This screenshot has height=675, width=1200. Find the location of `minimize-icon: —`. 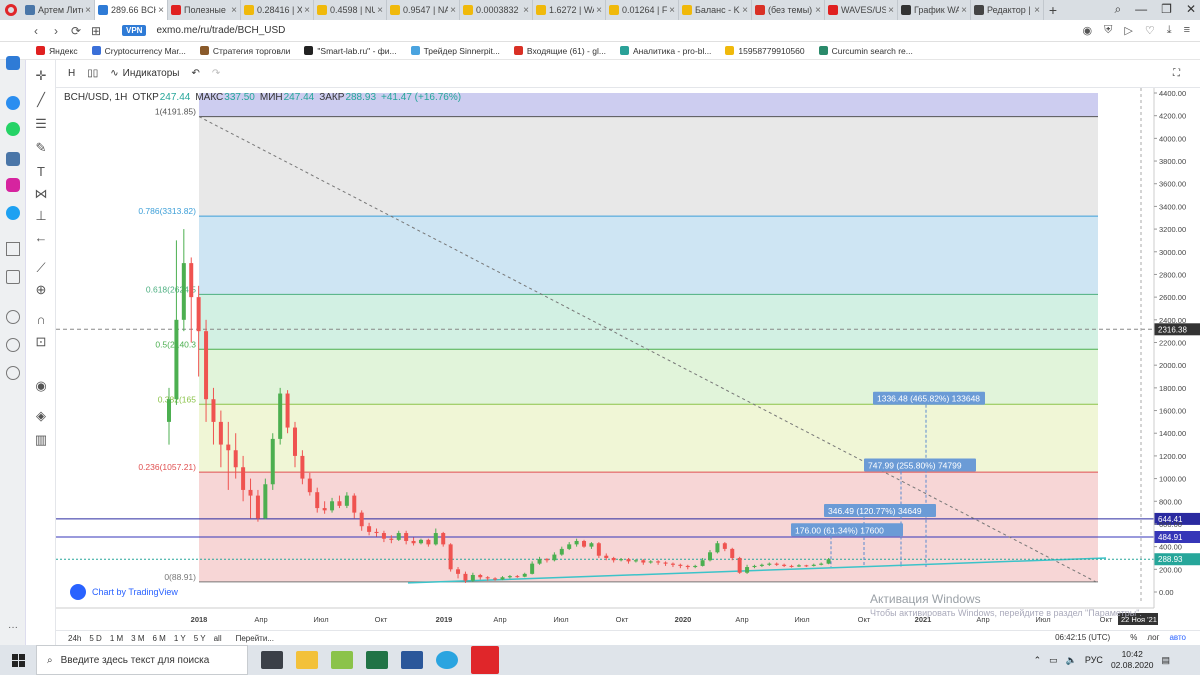

minimize-icon: — is located at coordinates (1141, 9).